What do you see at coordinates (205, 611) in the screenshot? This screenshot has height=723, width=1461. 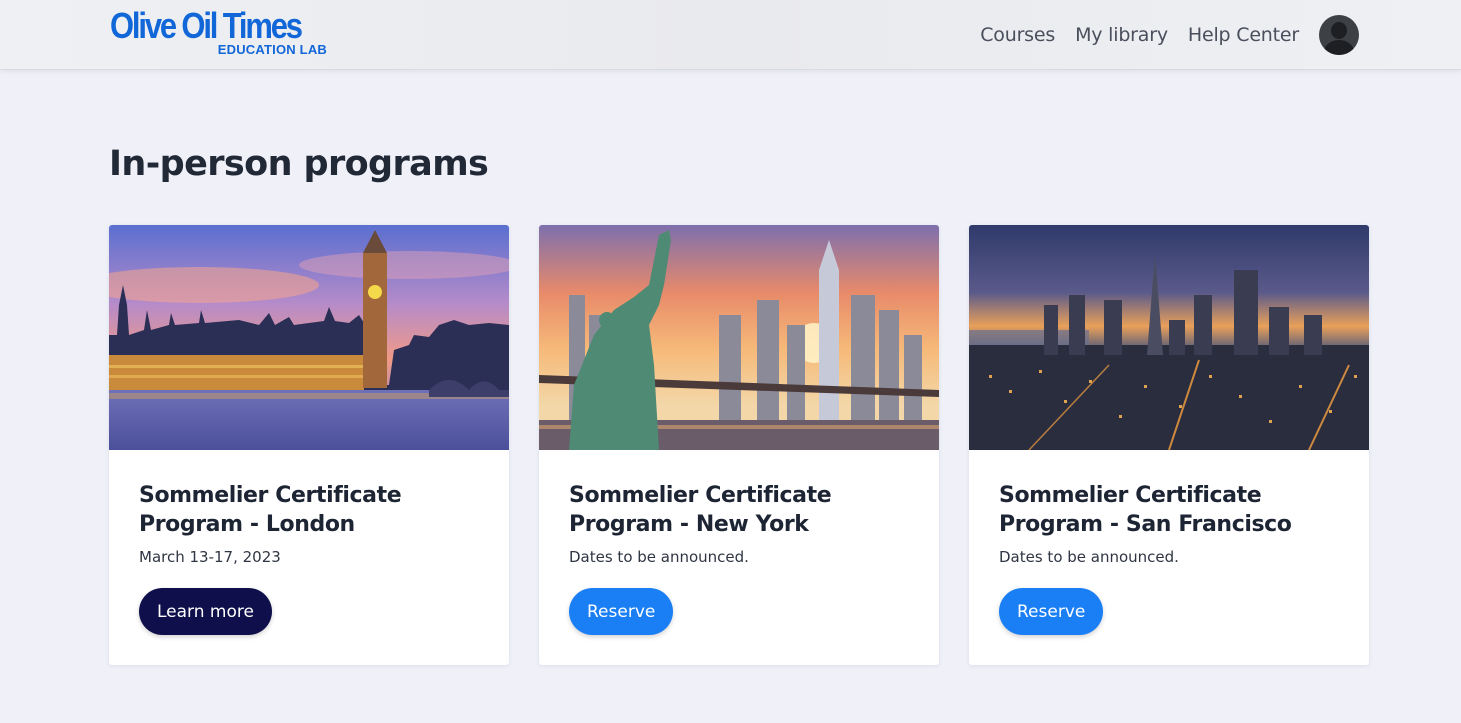 I see `learn-more-button: Learn more` at bounding box center [205, 611].